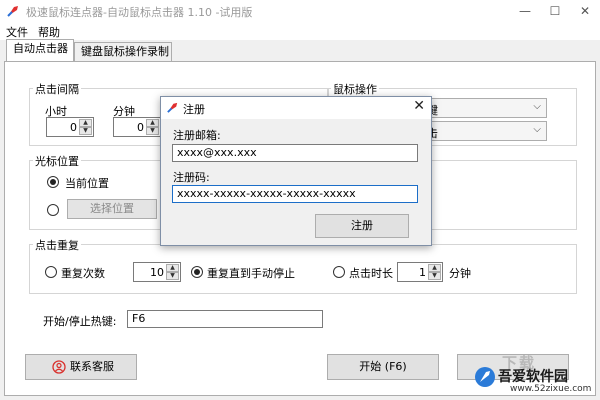 The height and width of the screenshot is (400, 600). Describe the element at coordinates (225, 319) in the screenshot. I see `hotkey-input: F6` at that location.